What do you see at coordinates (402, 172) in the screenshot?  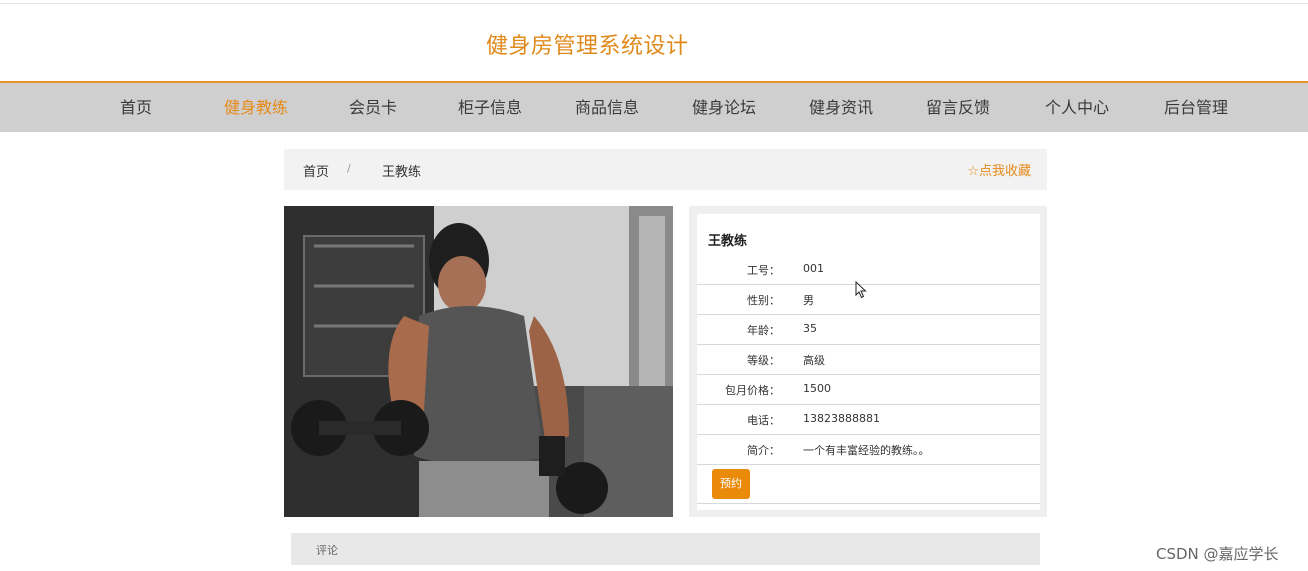 I see `breadcrumb-current: 王教练` at bounding box center [402, 172].